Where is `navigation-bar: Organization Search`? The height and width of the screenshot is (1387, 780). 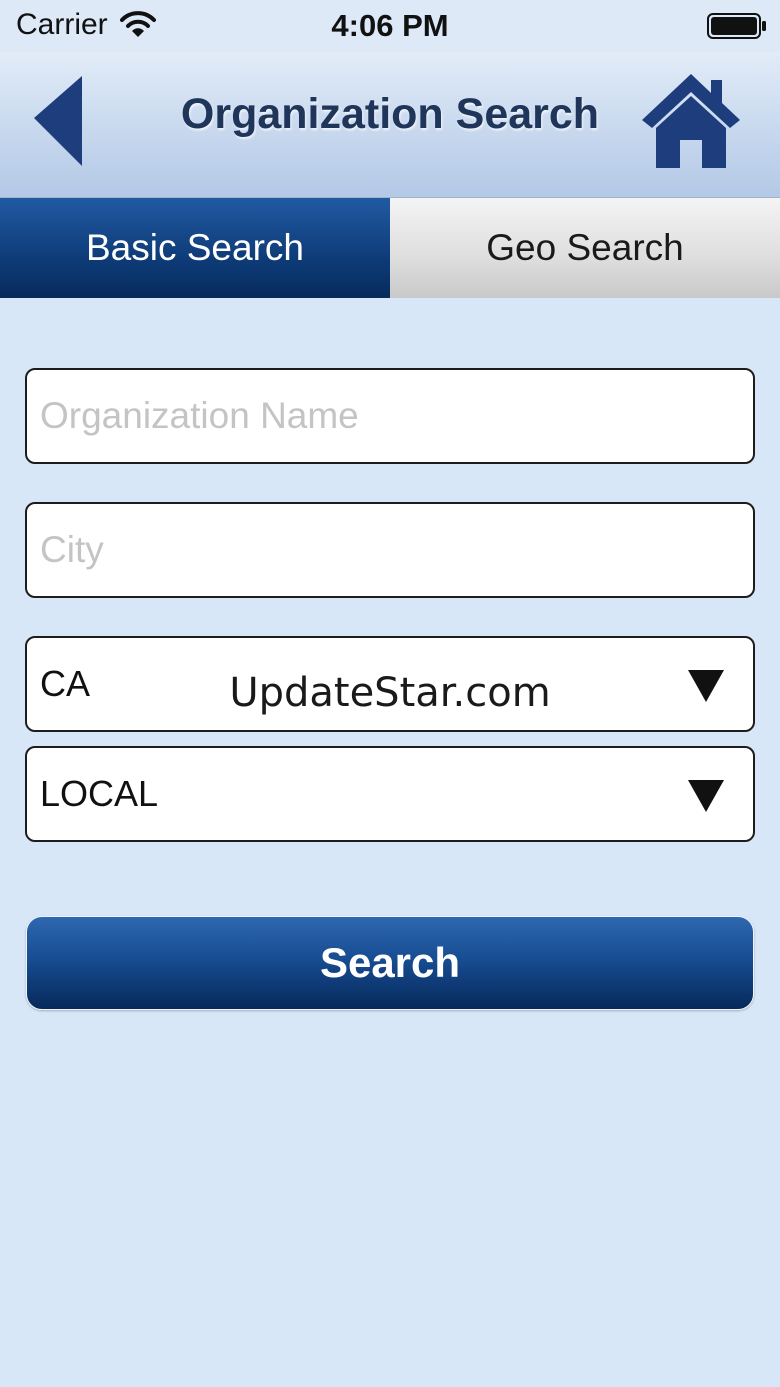
navigation-bar: Organization Search is located at coordinates (390, 125).